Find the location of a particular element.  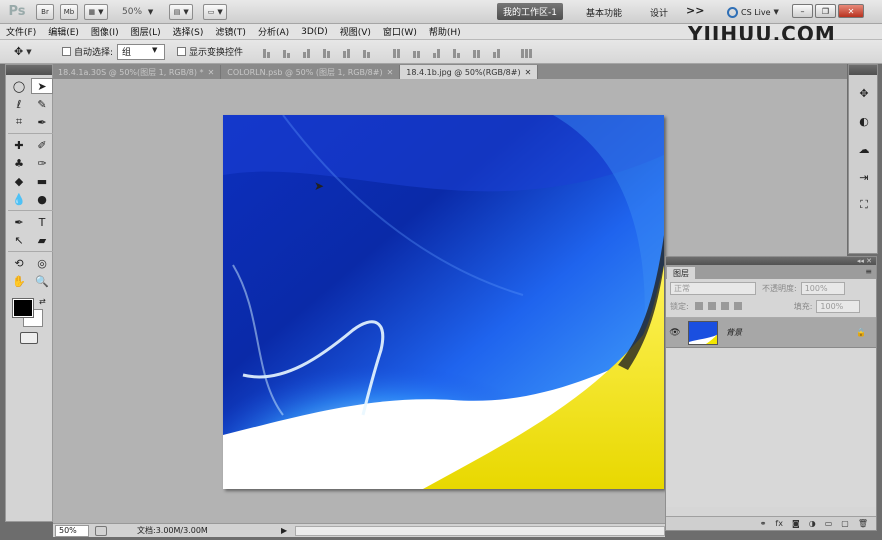

lock-image-icon is located at coordinates (711, 306).